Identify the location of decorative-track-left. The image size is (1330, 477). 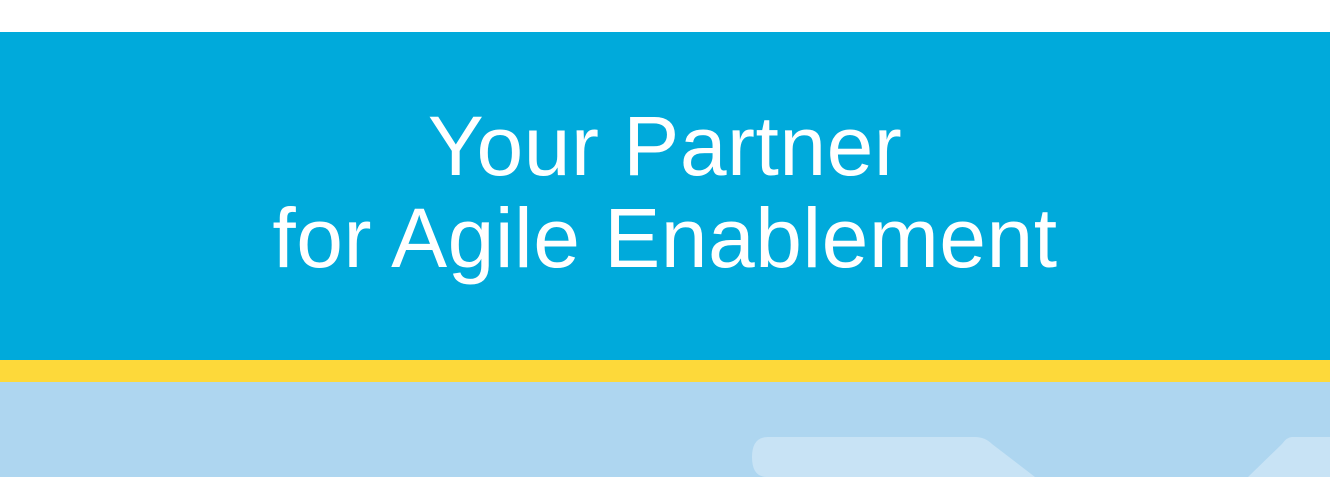
(893, 457).